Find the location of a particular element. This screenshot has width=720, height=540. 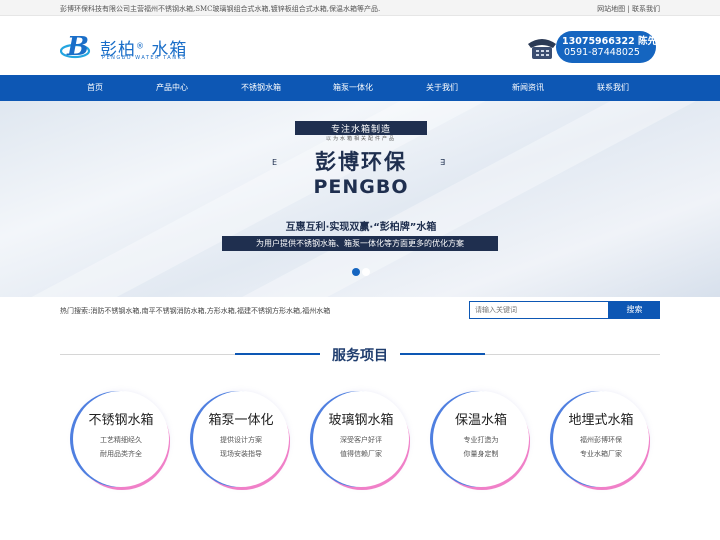

service-card-insulated: 保温水箱 专业打造为 你量身定制 is located at coordinates (481, 439).